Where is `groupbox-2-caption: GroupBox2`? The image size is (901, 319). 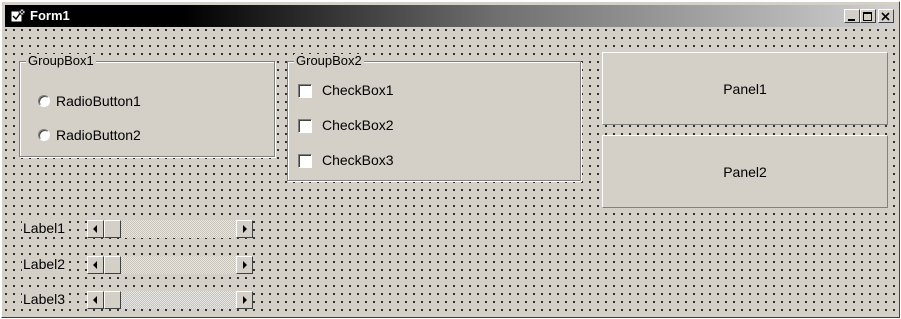 groupbox-2-caption: GroupBox2 is located at coordinates (329, 60).